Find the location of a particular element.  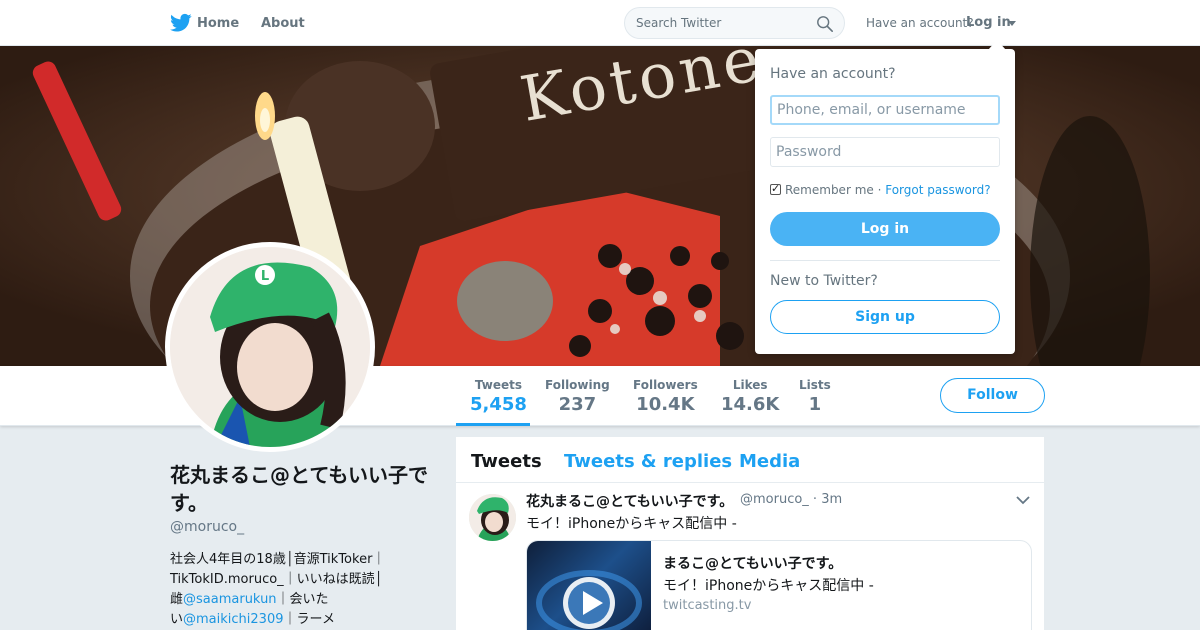

dropdown-arrow is located at coordinates (997, 45).